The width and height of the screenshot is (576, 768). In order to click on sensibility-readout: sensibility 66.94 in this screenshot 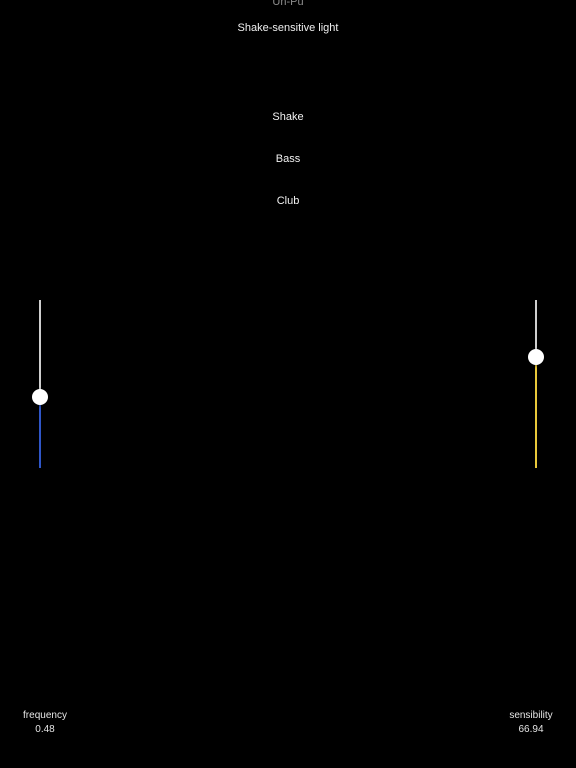, I will do `click(531, 723)`.